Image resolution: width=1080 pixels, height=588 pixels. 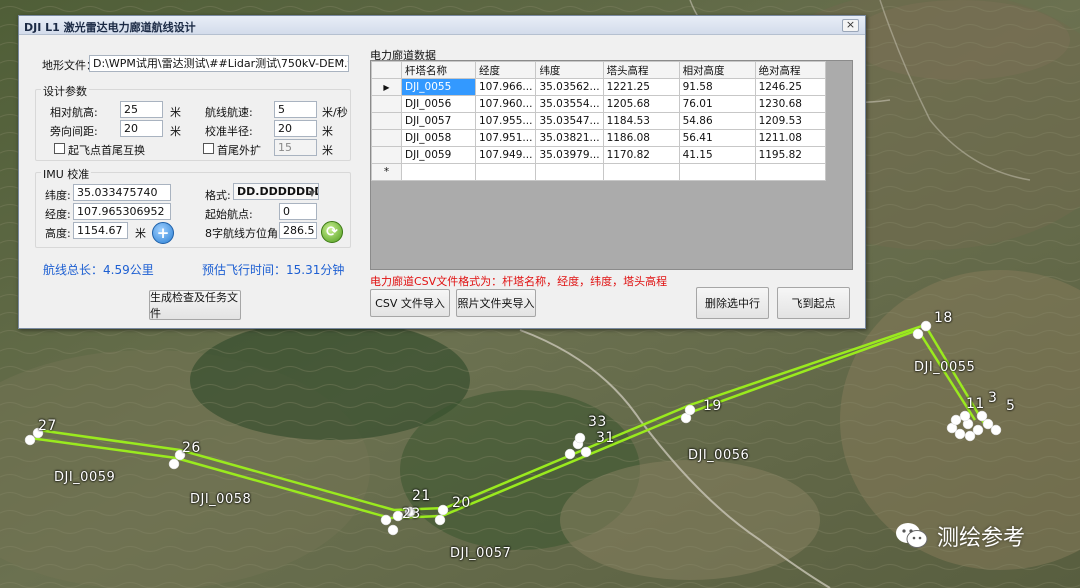 What do you see at coordinates (641, 121) in the screenshot?
I see `table-cell: 1184.53` at bounding box center [641, 121].